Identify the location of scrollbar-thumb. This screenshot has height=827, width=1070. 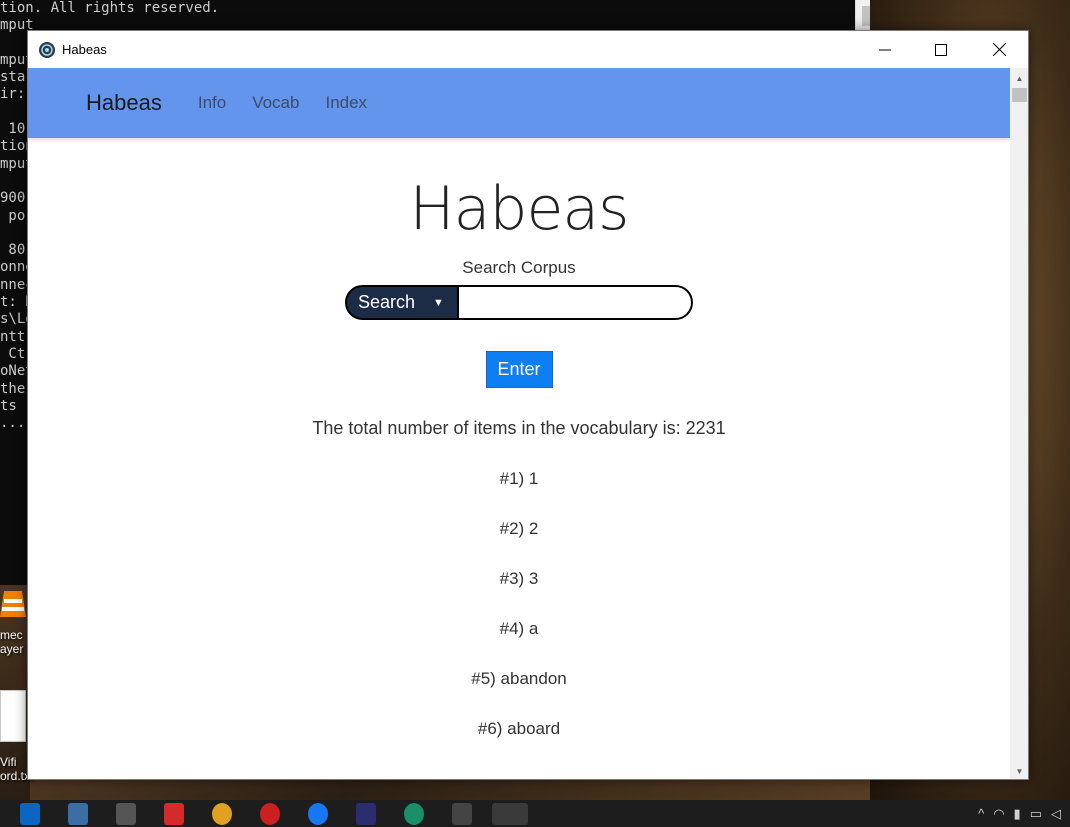
(1019, 95).